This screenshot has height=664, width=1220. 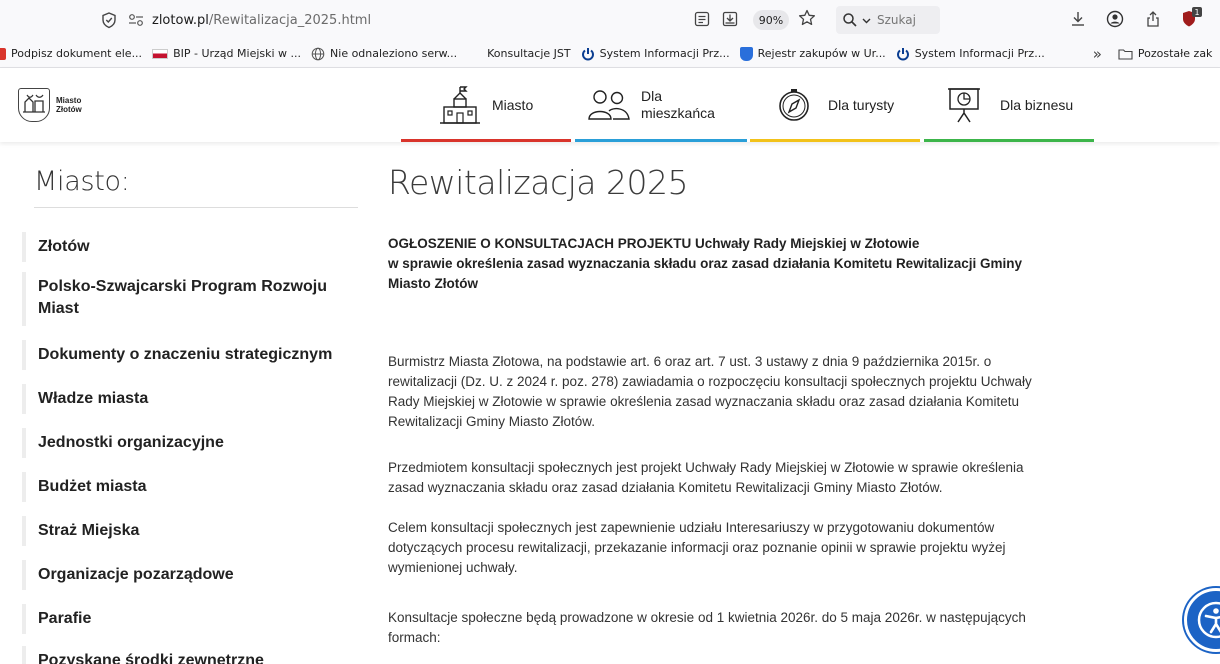 I want to click on bookmark-star-icon, so click(x=807, y=18).